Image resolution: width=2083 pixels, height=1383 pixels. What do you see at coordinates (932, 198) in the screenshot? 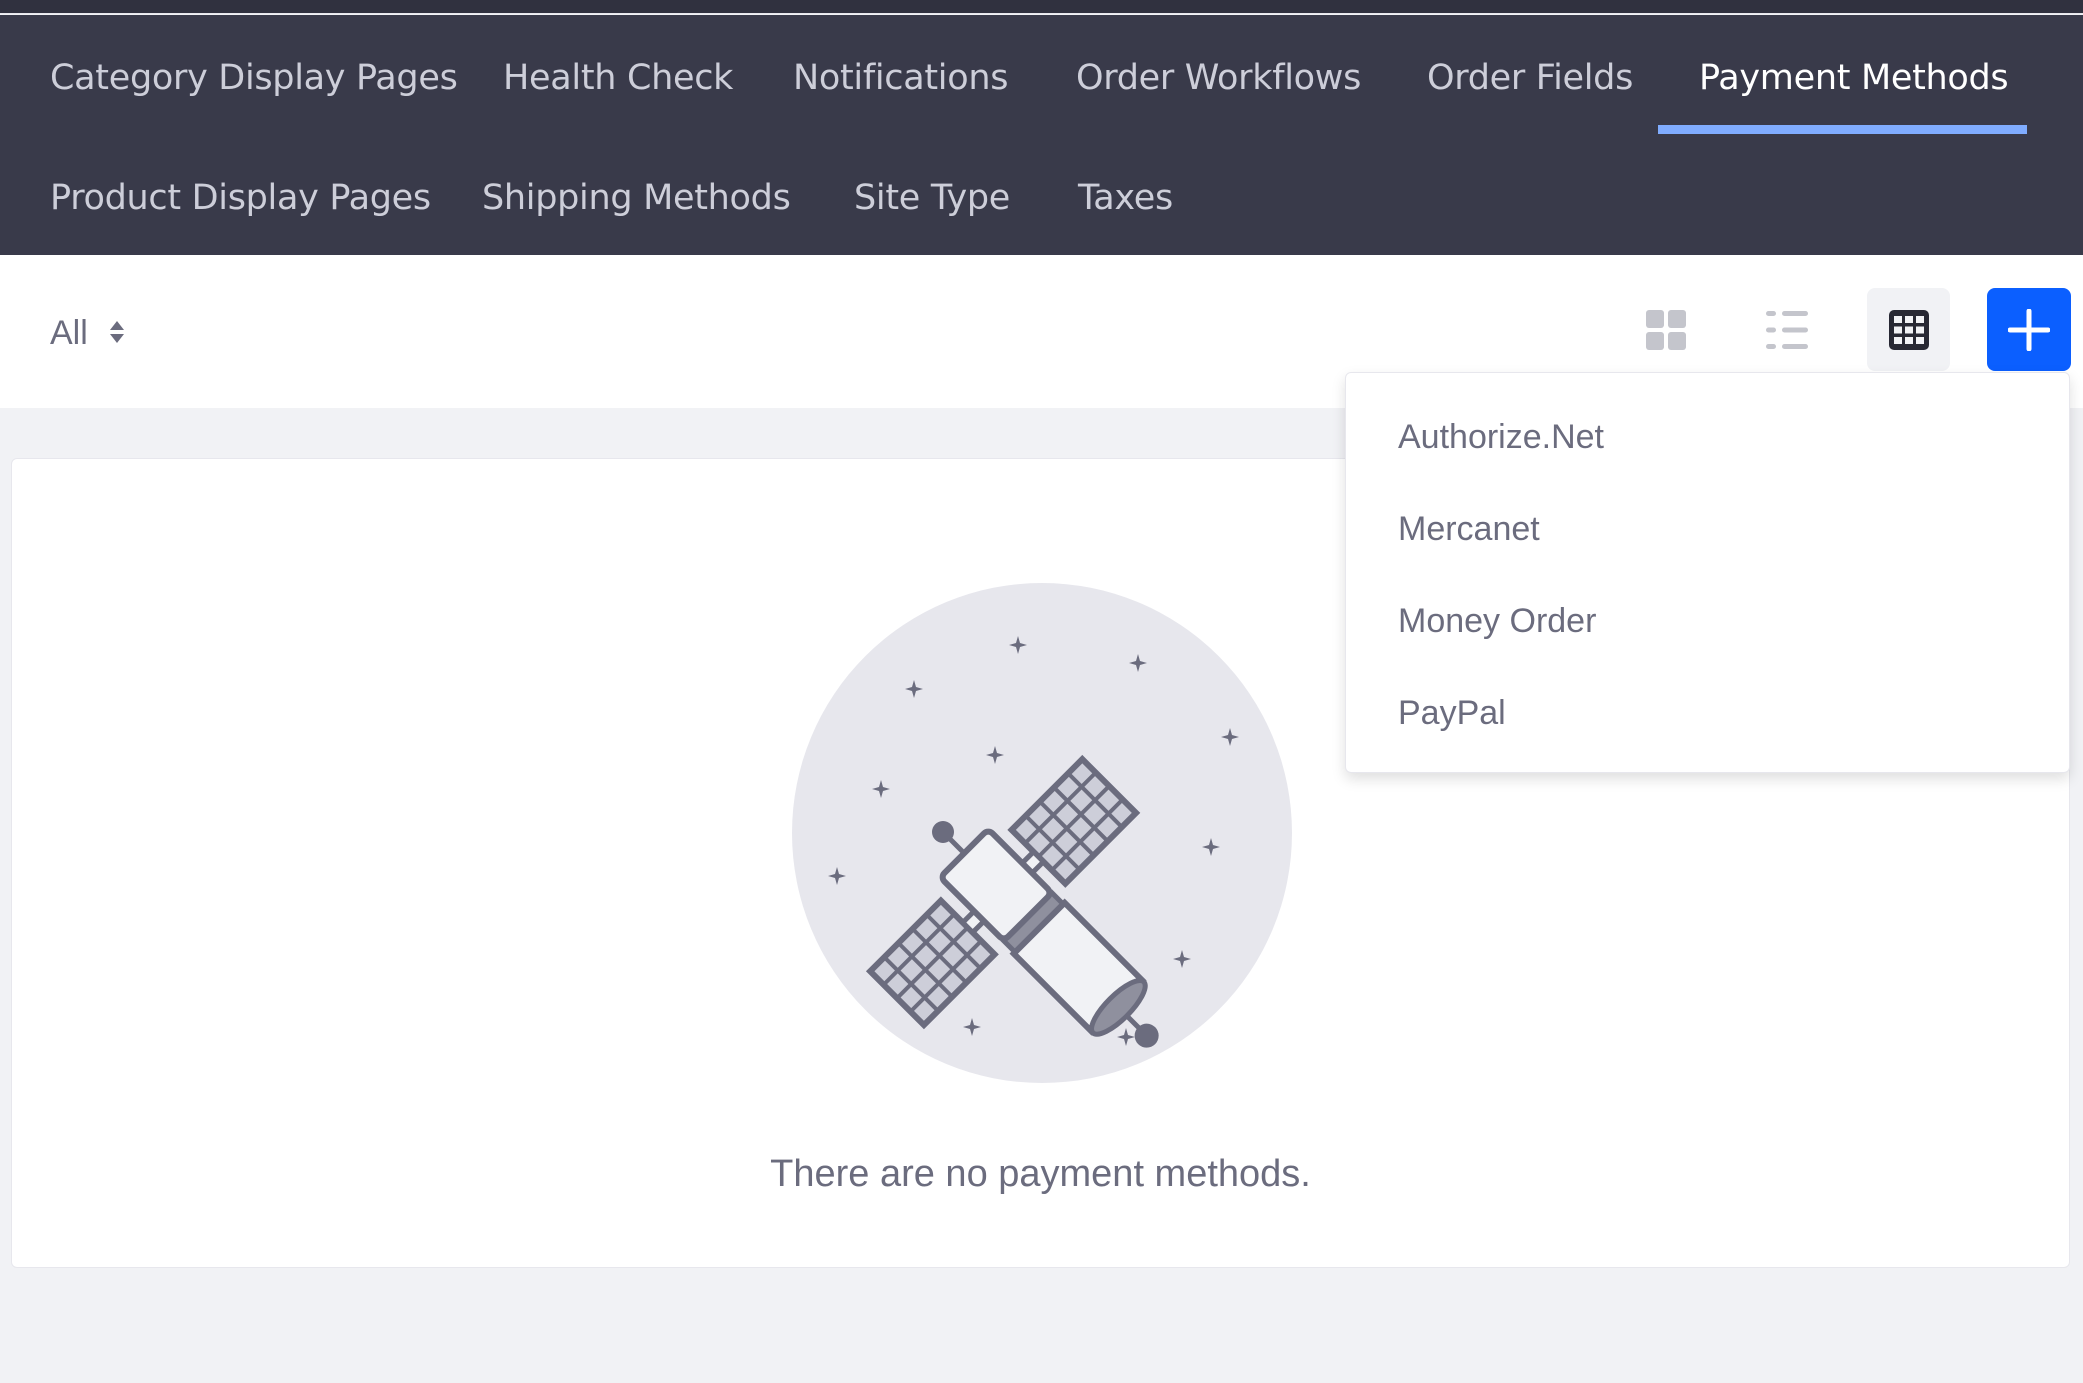
I see `tab-site-type: Site Type` at bounding box center [932, 198].